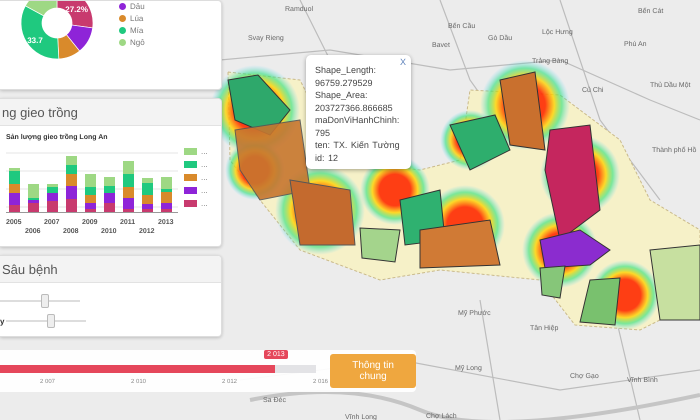  Describe the element at coordinates (137, 30) in the screenshot. I see `legend-label: Mía` at that location.